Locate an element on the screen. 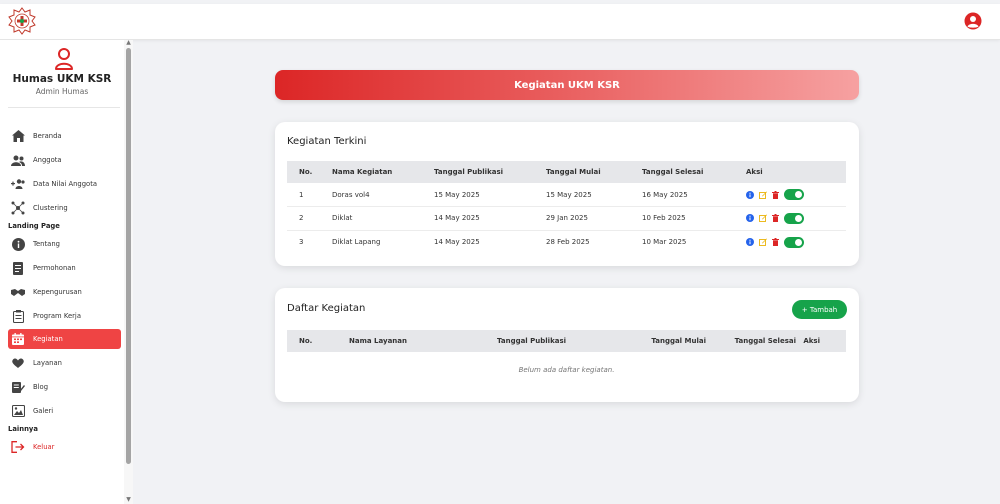 The width and height of the screenshot is (1000, 504). heart-hand-icon is located at coordinates (18, 363).